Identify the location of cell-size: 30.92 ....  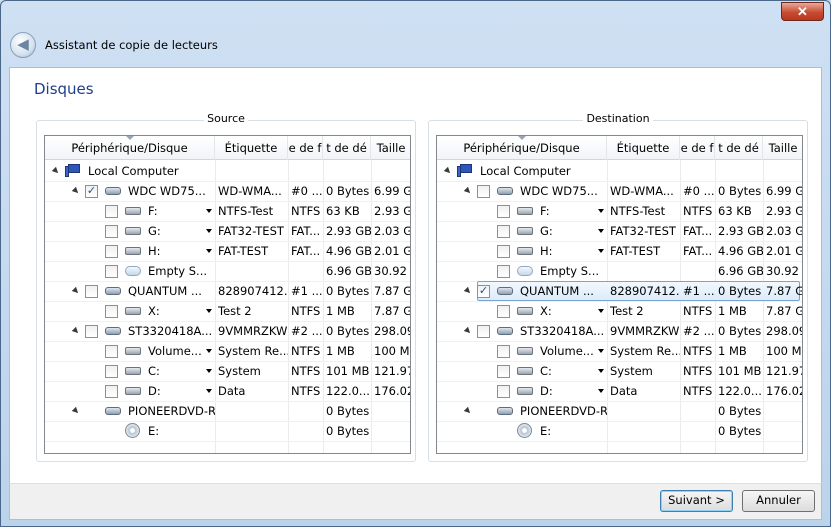
(392, 271).